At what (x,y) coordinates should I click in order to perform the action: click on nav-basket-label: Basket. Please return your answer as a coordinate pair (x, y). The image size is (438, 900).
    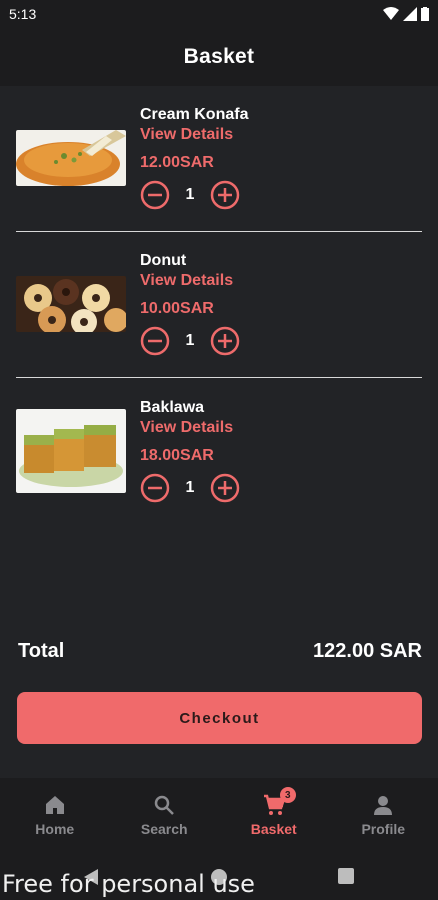
    Looking at the image, I should click on (273, 829).